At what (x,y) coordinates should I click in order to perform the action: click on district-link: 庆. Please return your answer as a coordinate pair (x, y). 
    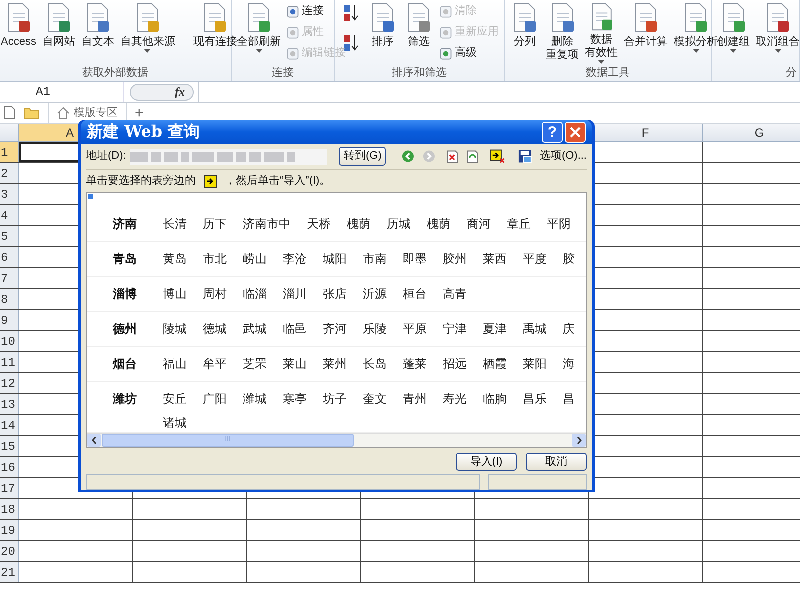
    Looking at the image, I should click on (569, 329).